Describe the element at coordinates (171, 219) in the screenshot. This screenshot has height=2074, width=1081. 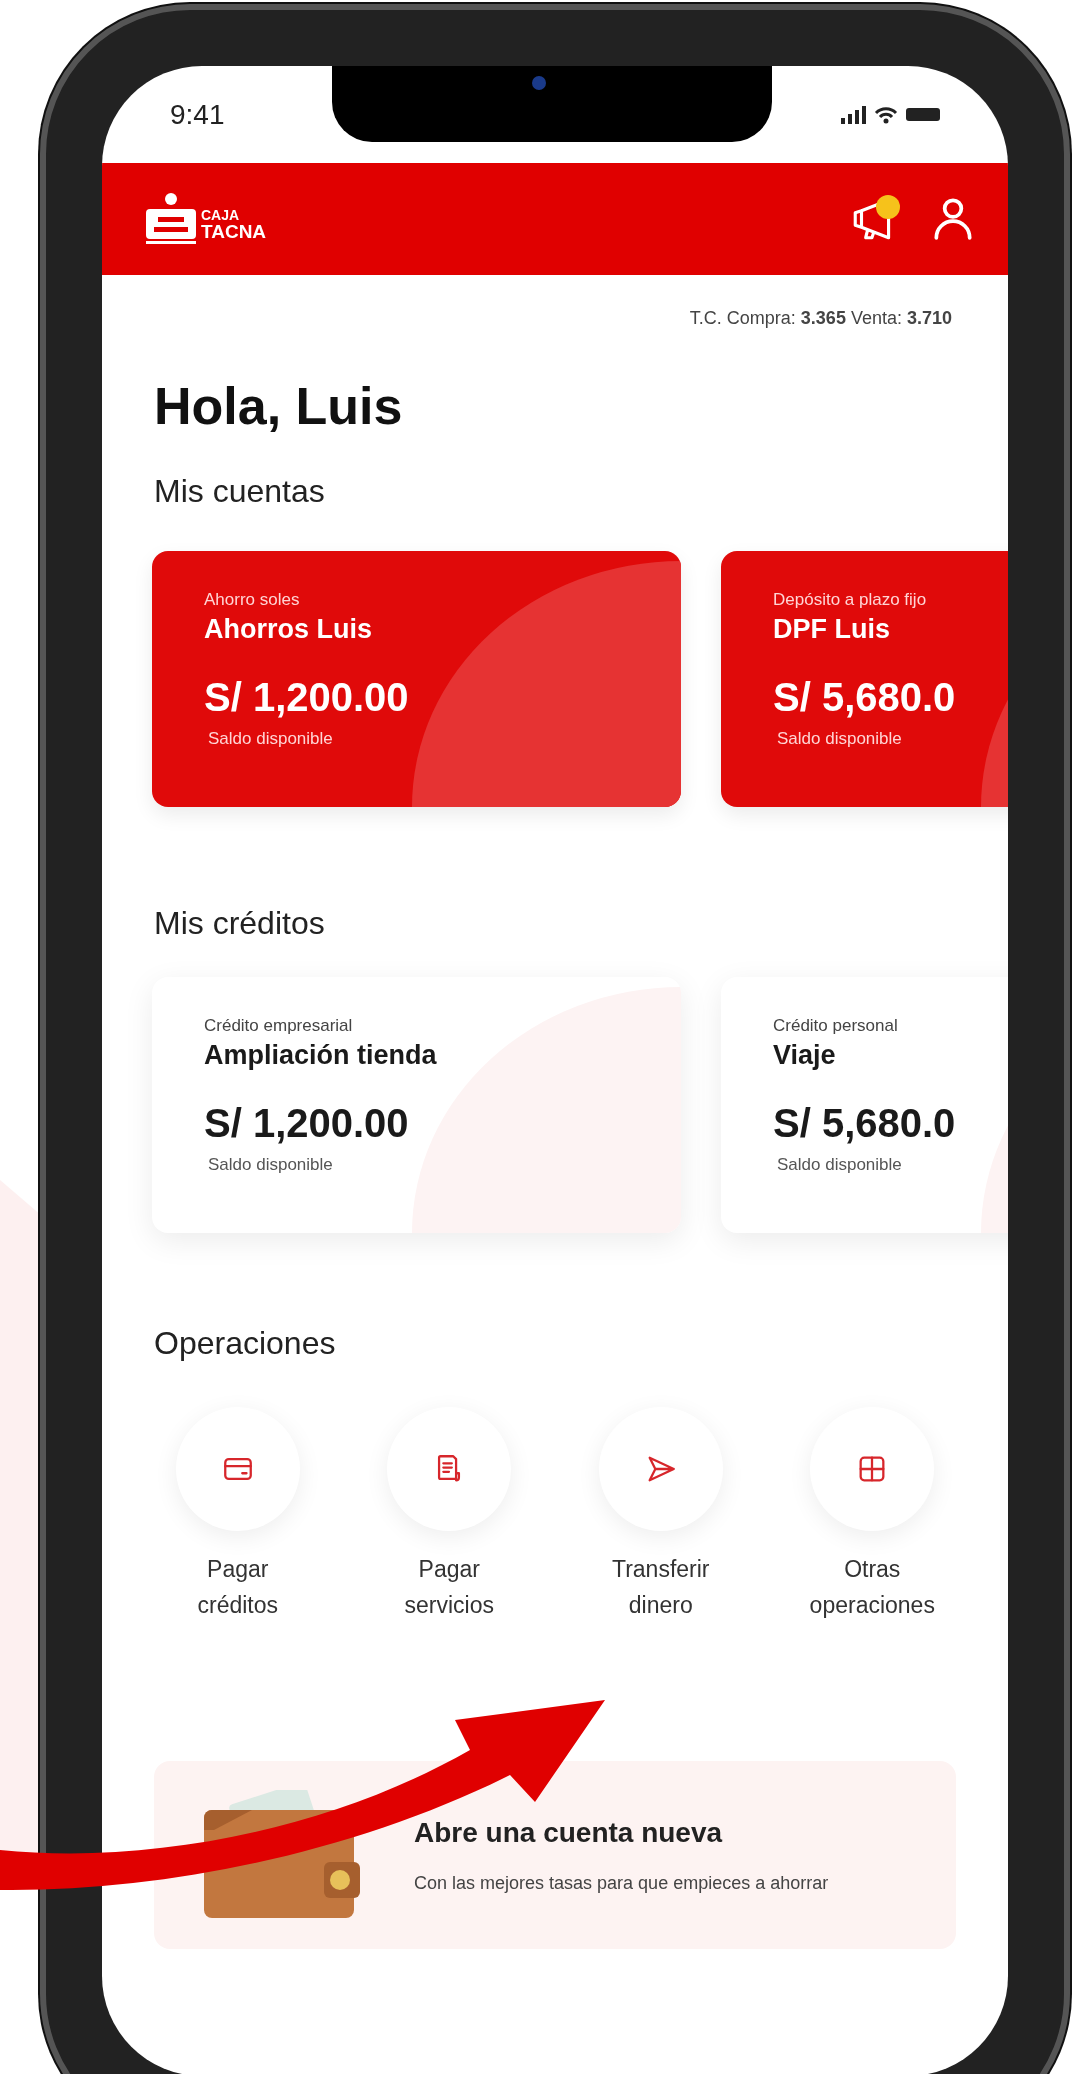
I see `logo-icon` at that location.